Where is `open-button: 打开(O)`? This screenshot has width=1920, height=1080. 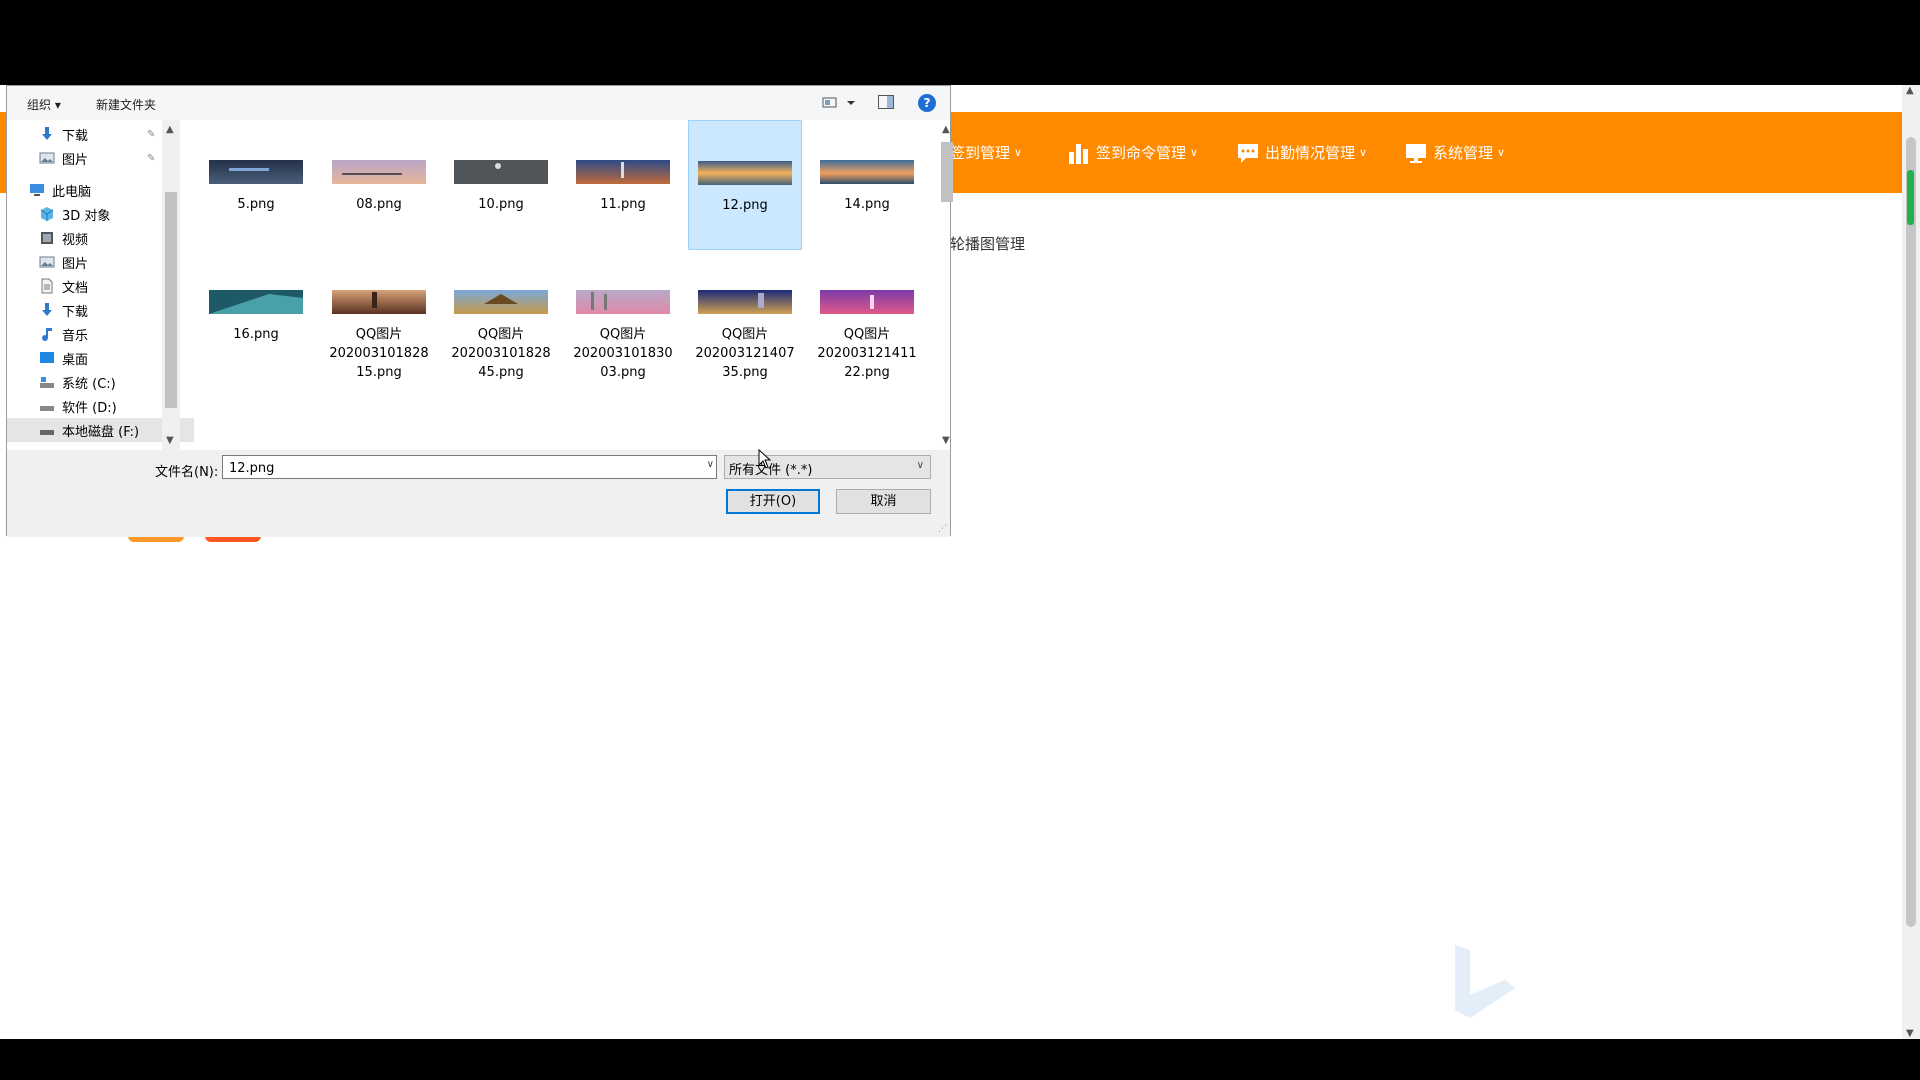 open-button: 打开(O) is located at coordinates (773, 501).